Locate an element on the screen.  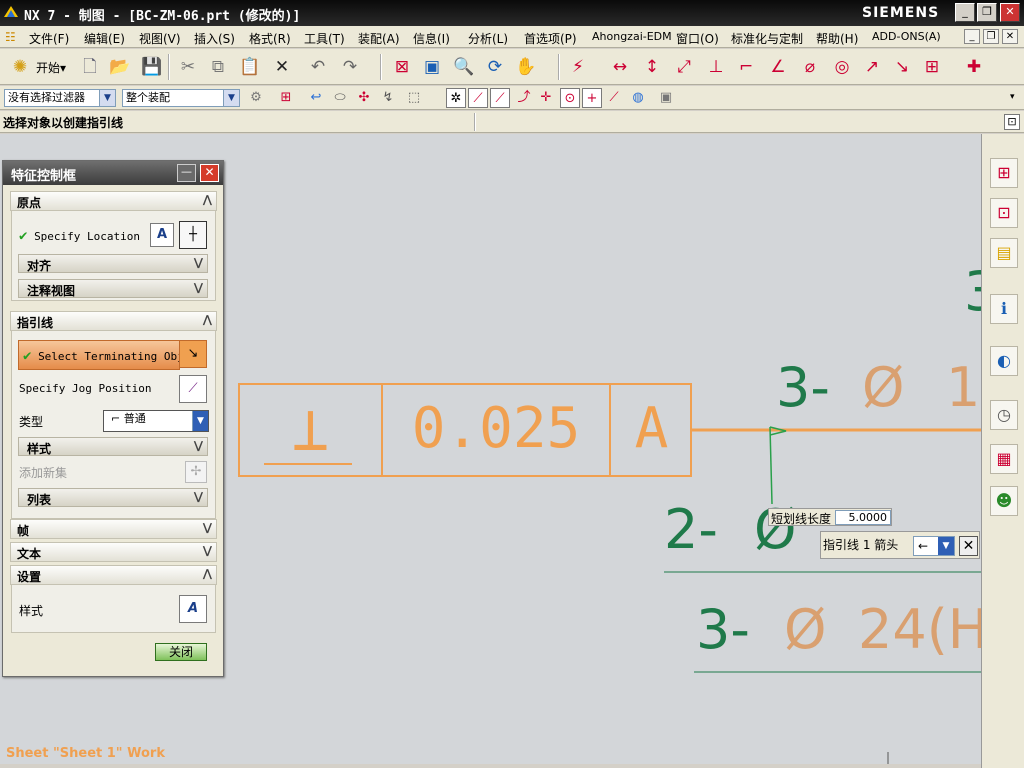
deselect-icon: ↩ is located at coordinates (316, 98).